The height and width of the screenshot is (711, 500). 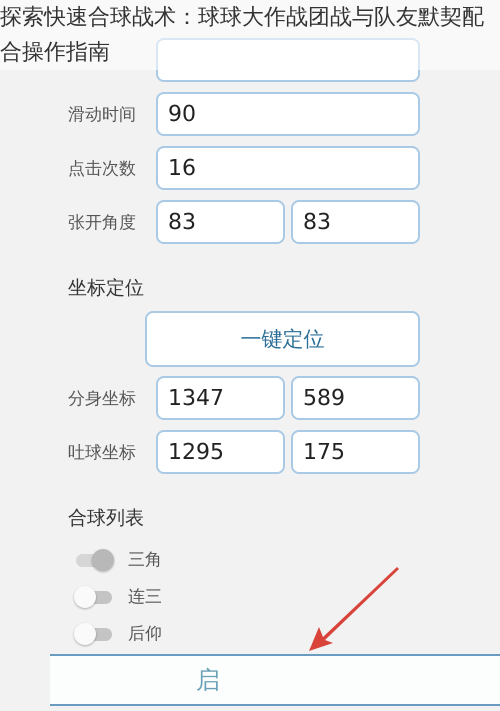 I want to click on input-field: 1347, so click(x=220, y=398).